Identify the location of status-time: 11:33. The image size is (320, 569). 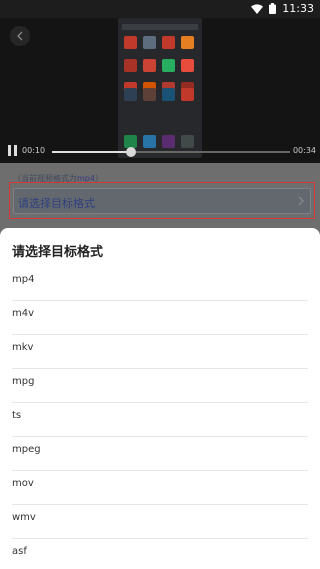
(298, 8).